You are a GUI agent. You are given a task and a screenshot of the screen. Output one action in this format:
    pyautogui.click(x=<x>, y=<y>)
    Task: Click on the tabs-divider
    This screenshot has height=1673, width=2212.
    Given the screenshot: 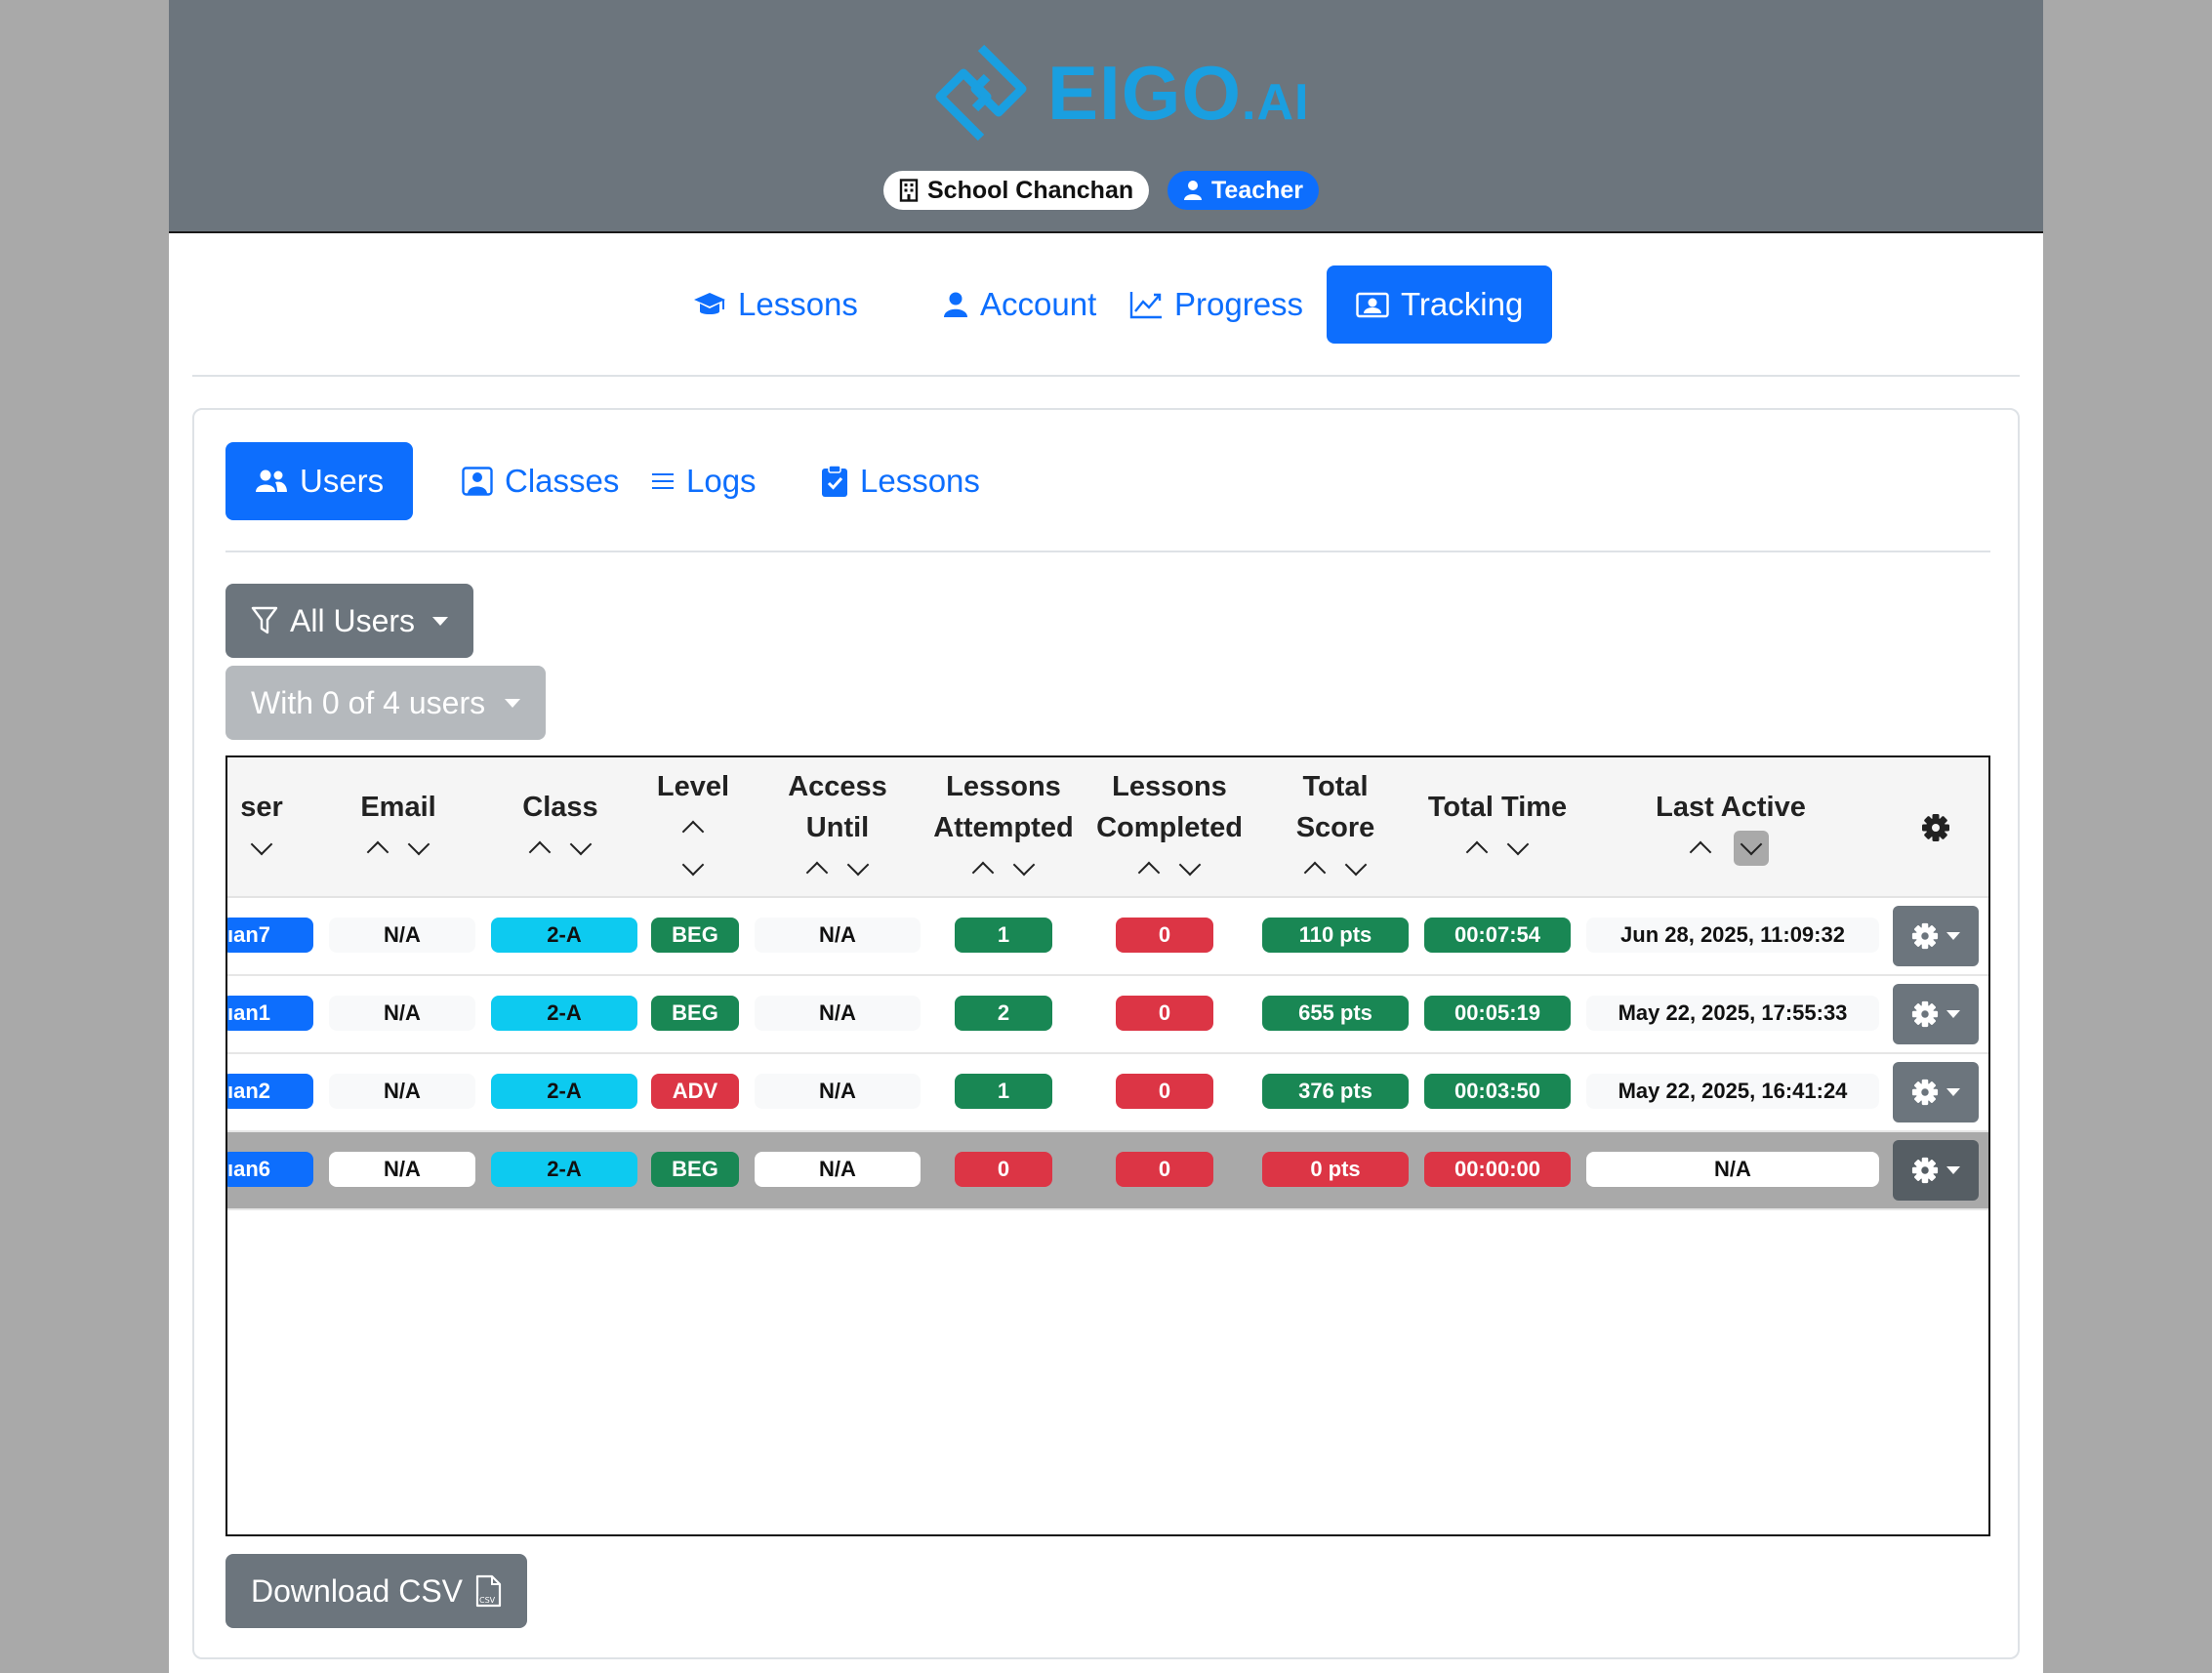 What is the action you would take?
    pyautogui.click(x=1107, y=551)
    